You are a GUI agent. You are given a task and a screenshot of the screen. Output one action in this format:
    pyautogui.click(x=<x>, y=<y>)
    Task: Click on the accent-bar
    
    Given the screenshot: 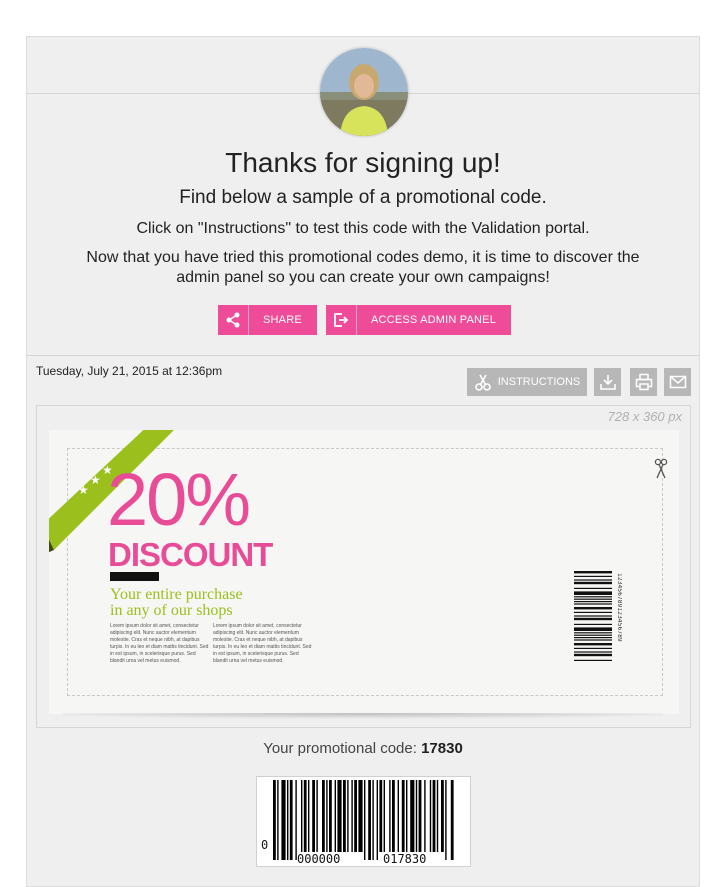 What is the action you would take?
    pyautogui.click(x=134, y=576)
    